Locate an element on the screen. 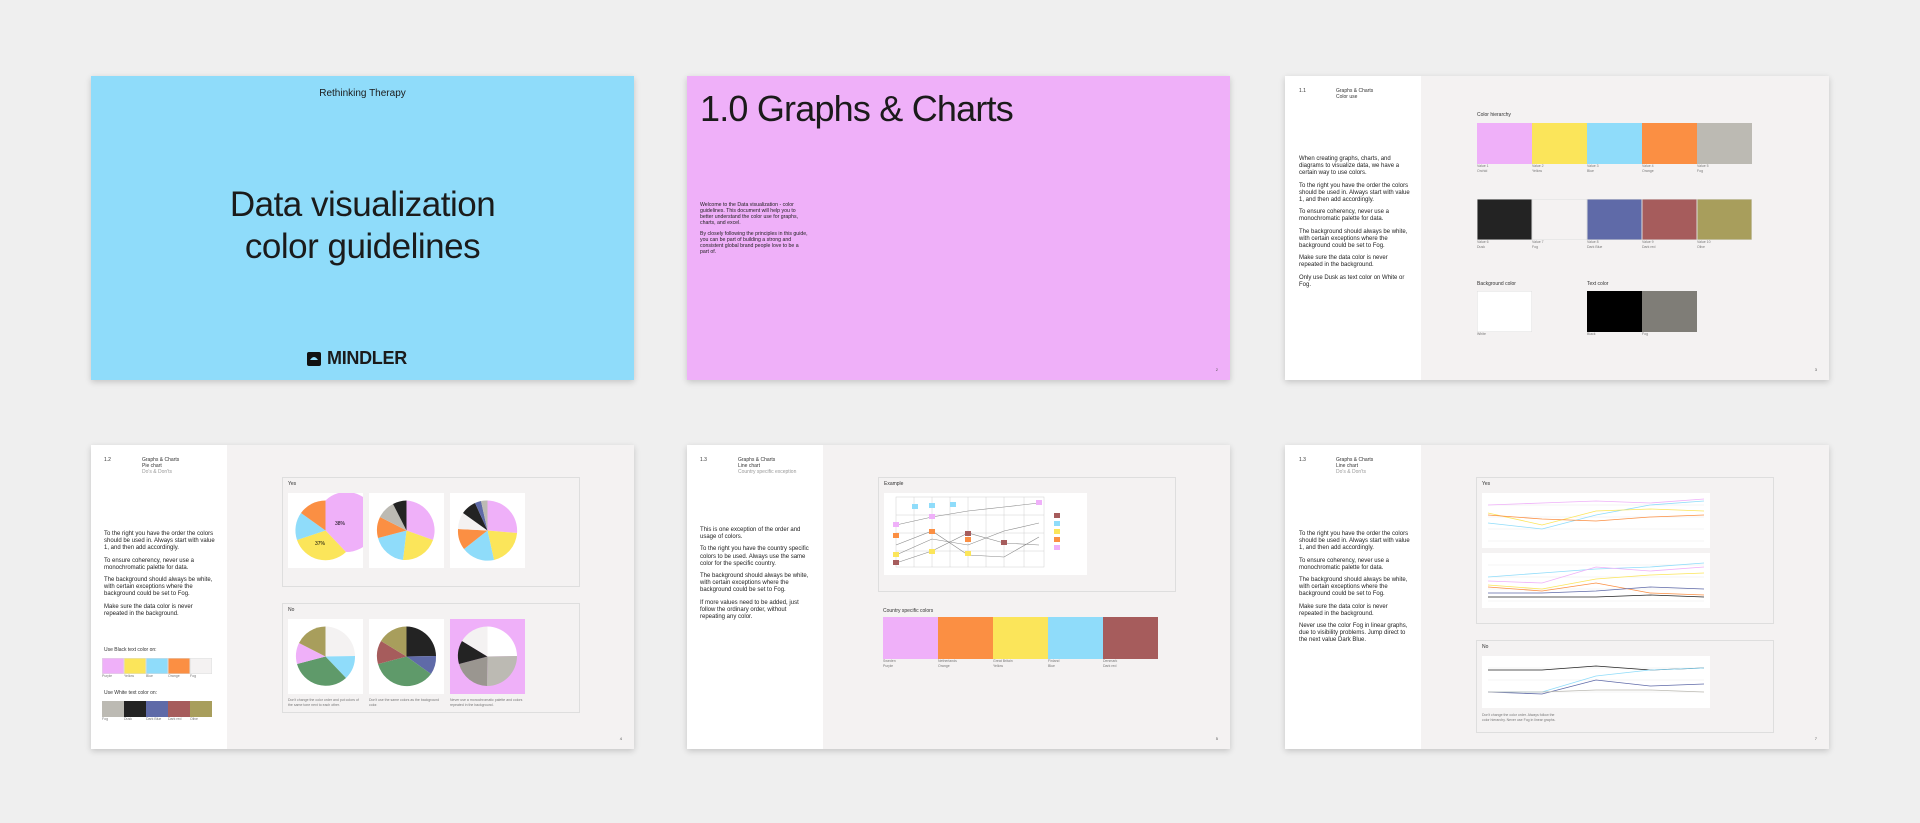 This screenshot has width=1920, height=823. white-text-label: Use White text color on: is located at coordinates (131, 693).